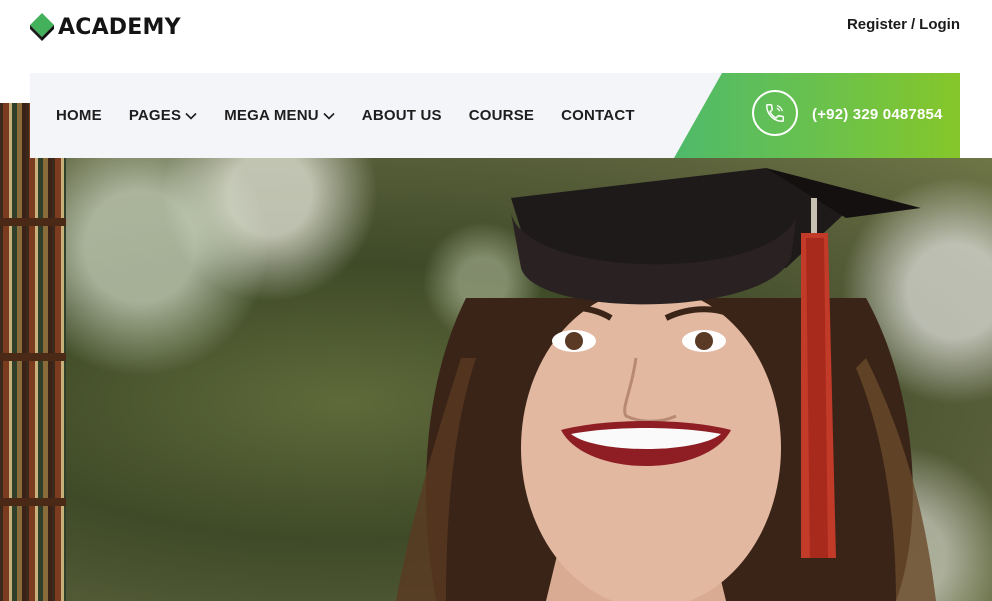  I want to click on nav-item-label: HOME, so click(79, 115).